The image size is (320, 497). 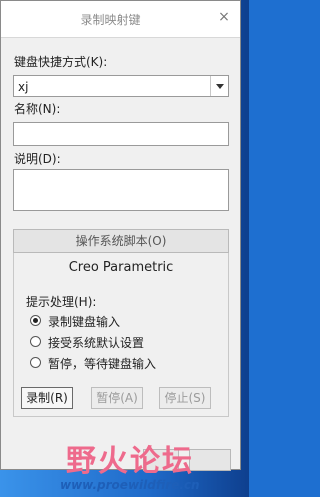 What do you see at coordinates (224, 17) in the screenshot?
I see `close-icon: ×` at bounding box center [224, 17].